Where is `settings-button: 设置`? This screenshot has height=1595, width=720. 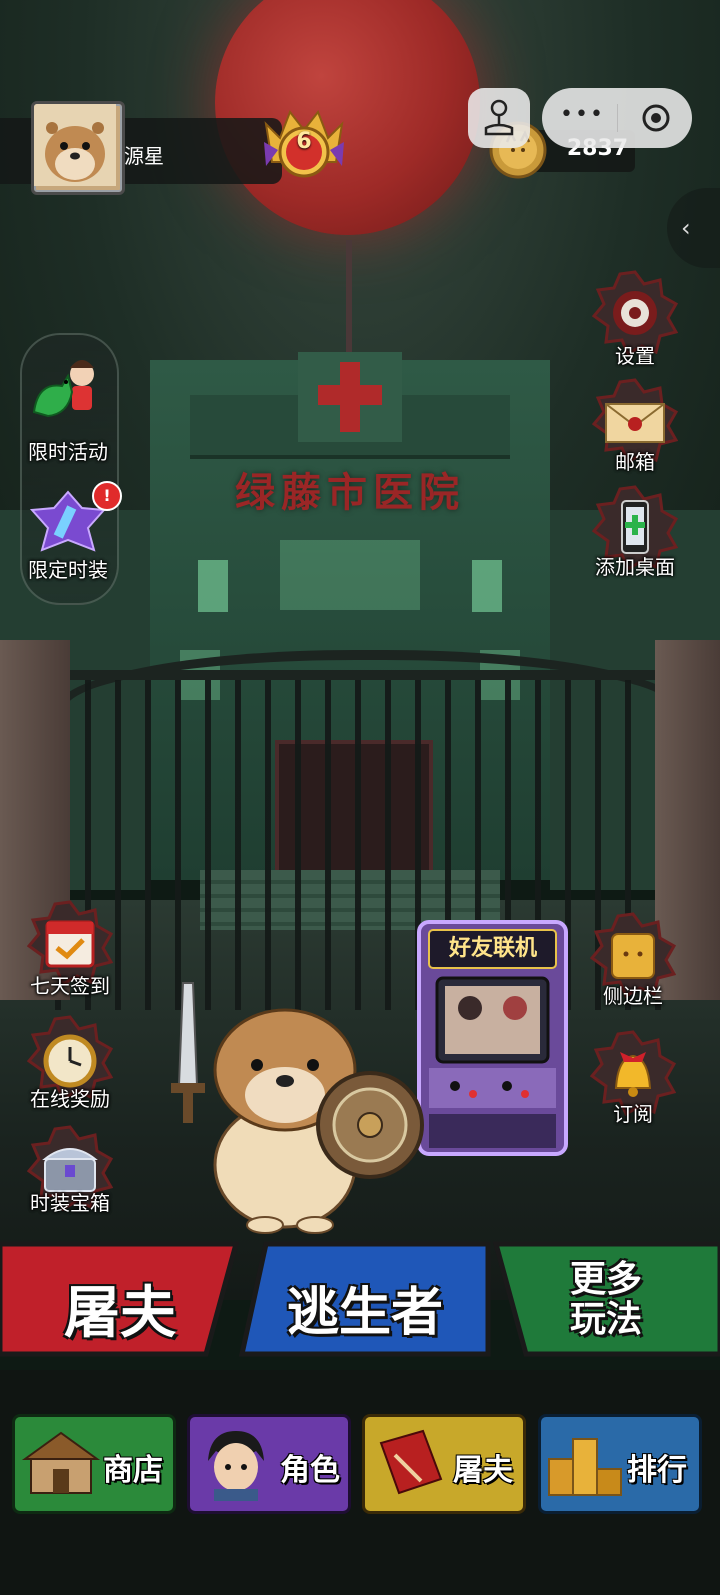 settings-button: 设置 is located at coordinates (635, 320).